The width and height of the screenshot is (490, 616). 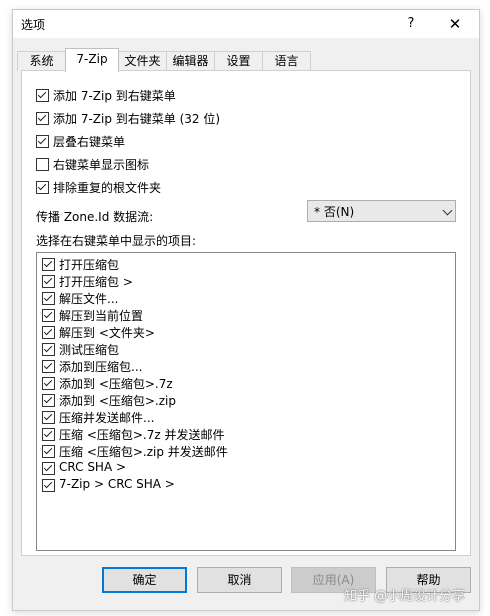 What do you see at coordinates (116, 384) in the screenshot?
I see `list-item-label: 添加到 <压缩包>.7z` at bounding box center [116, 384].